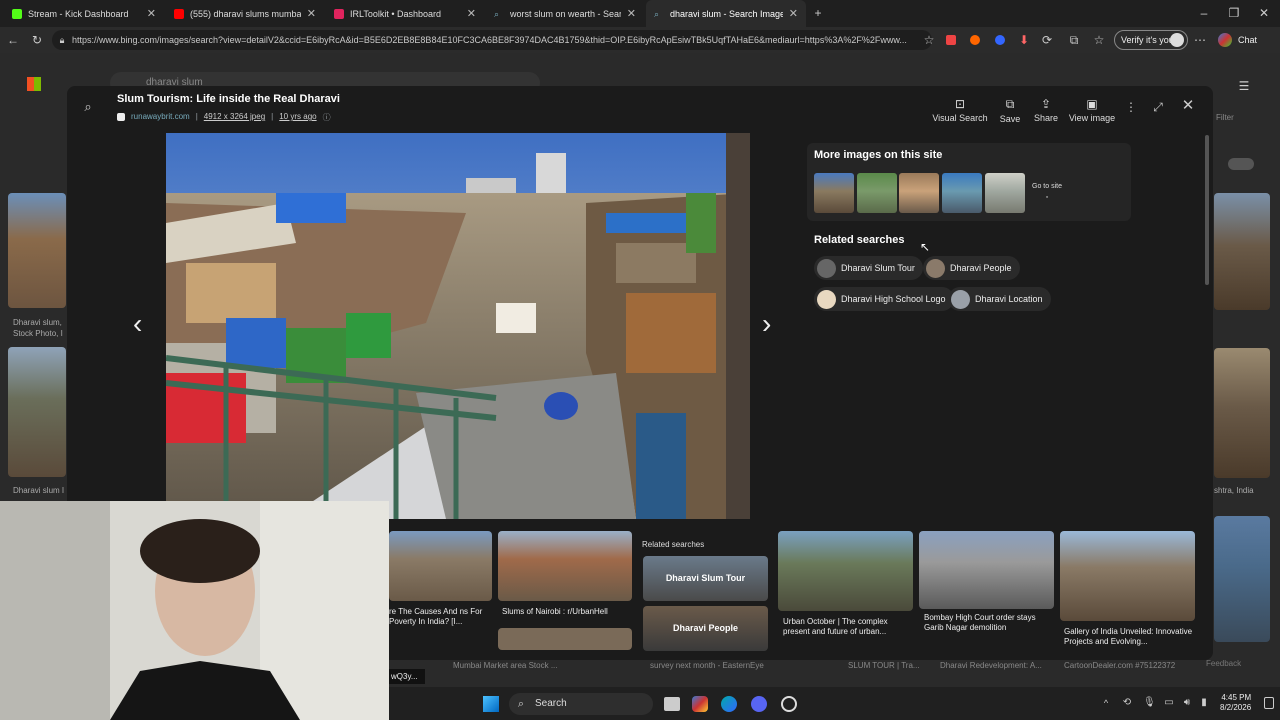  What do you see at coordinates (37, 322) in the screenshot?
I see `thumbnail-caption: Dharavi slum,` at bounding box center [37, 322].